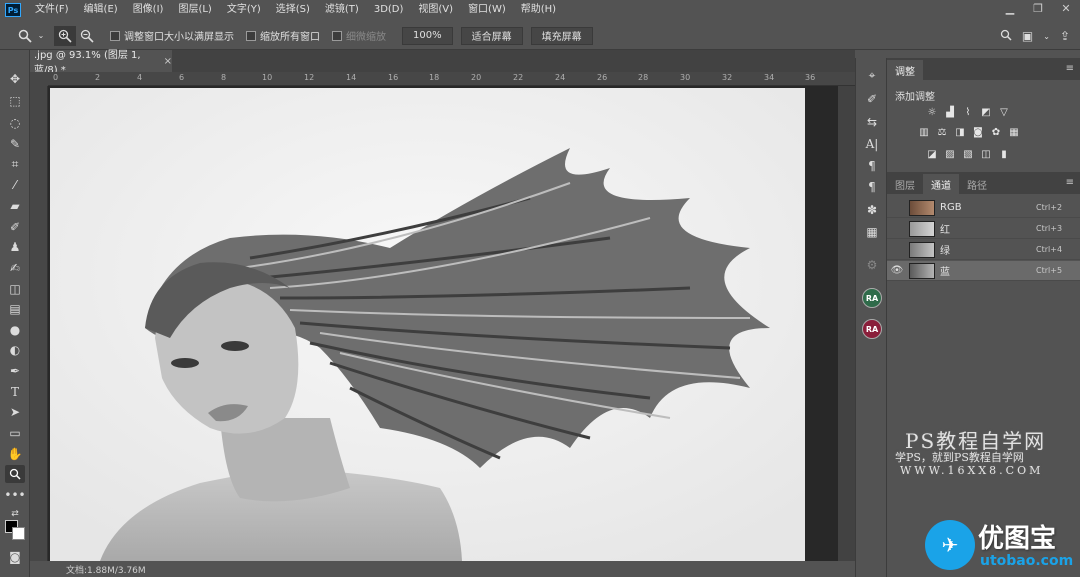  Describe the element at coordinates (148, 10) in the screenshot. I see `menu-image: 图像(I)` at that location.